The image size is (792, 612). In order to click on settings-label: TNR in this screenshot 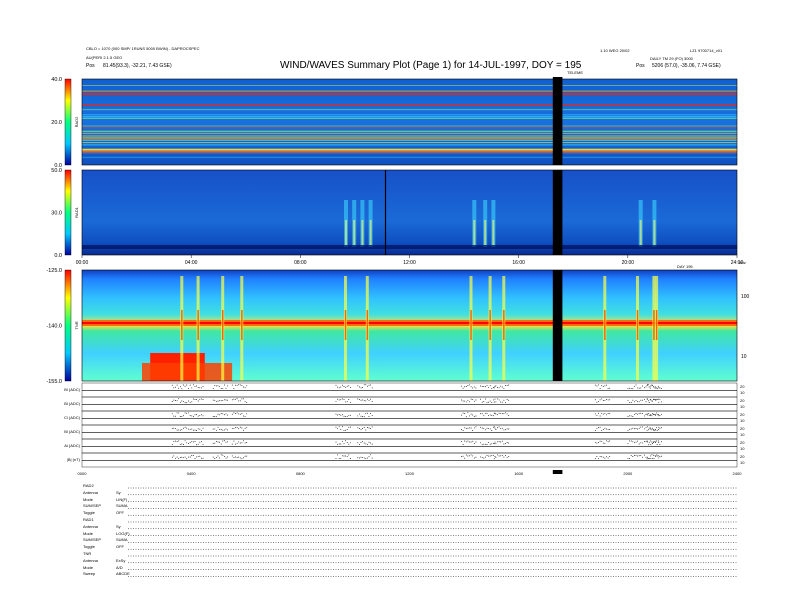, I will do `click(87, 553)`.